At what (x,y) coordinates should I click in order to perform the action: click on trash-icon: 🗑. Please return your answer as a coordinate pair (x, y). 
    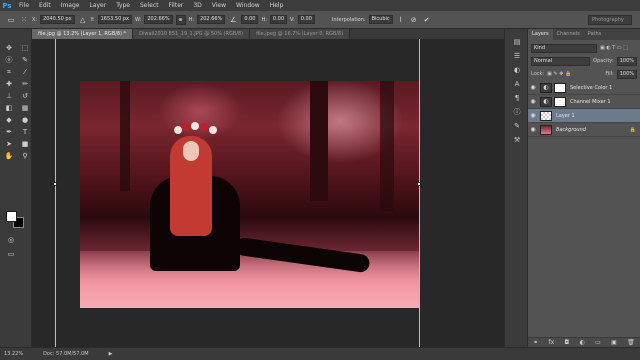
    Looking at the image, I should click on (631, 342).